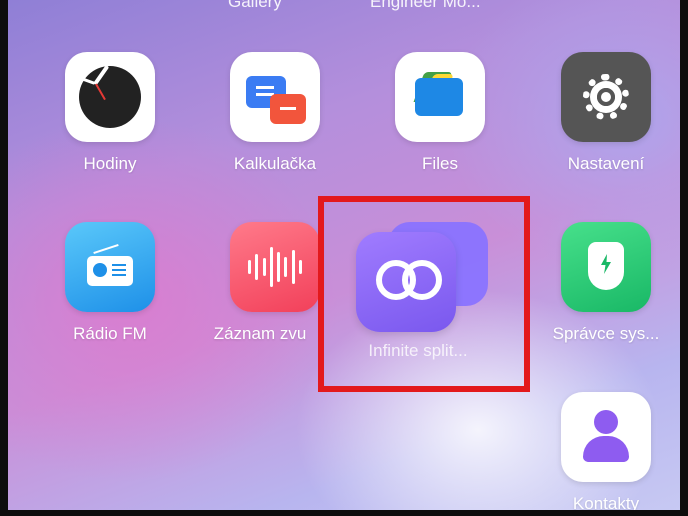  I want to click on screen-bezel-left, so click(4, 258).